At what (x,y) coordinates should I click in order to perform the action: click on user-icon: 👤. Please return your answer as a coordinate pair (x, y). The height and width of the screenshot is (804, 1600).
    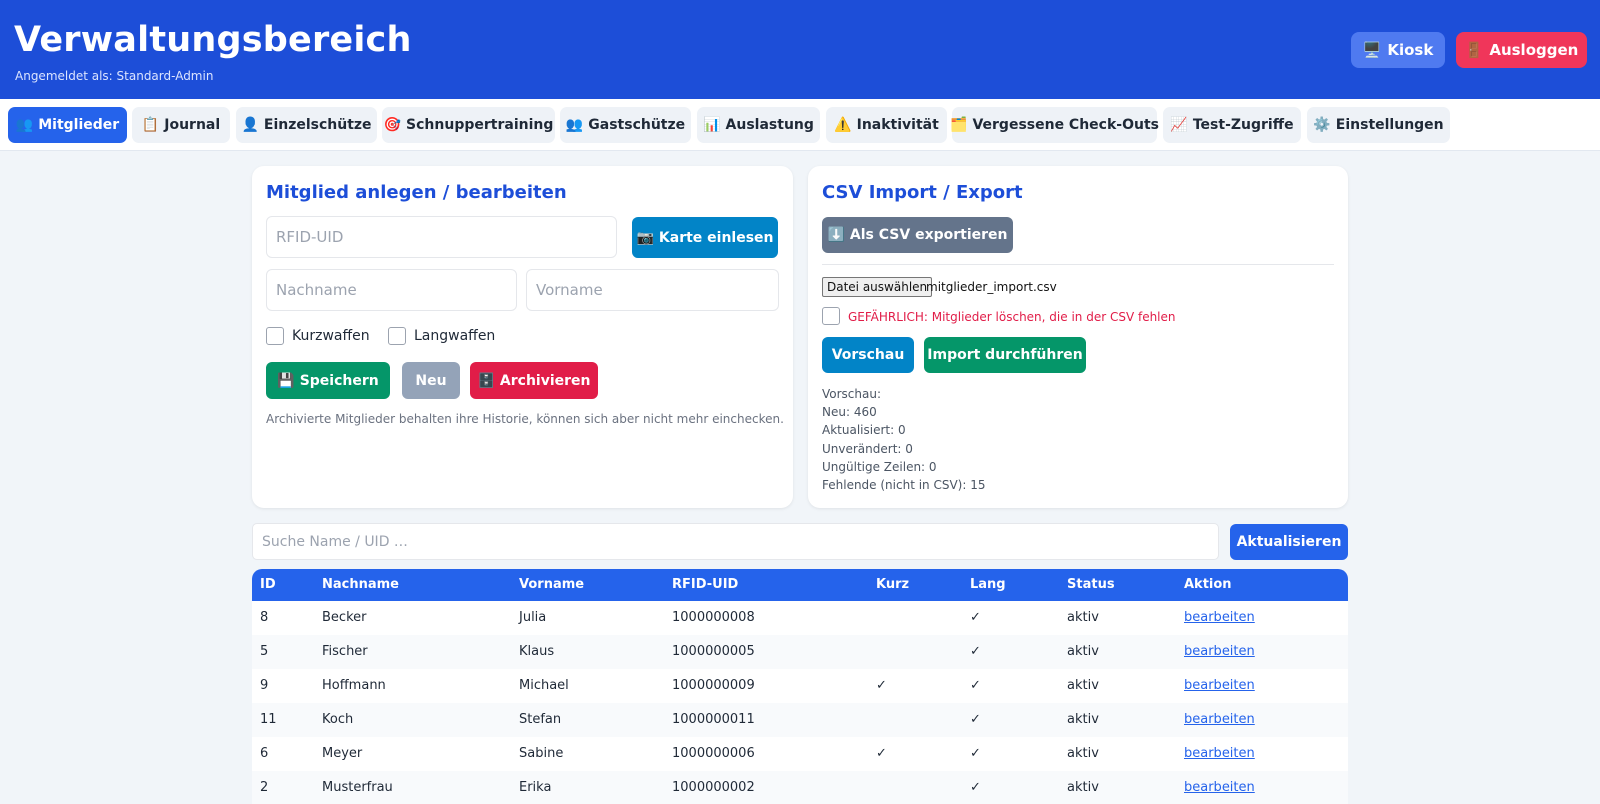
    Looking at the image, I should click on (250, 125).